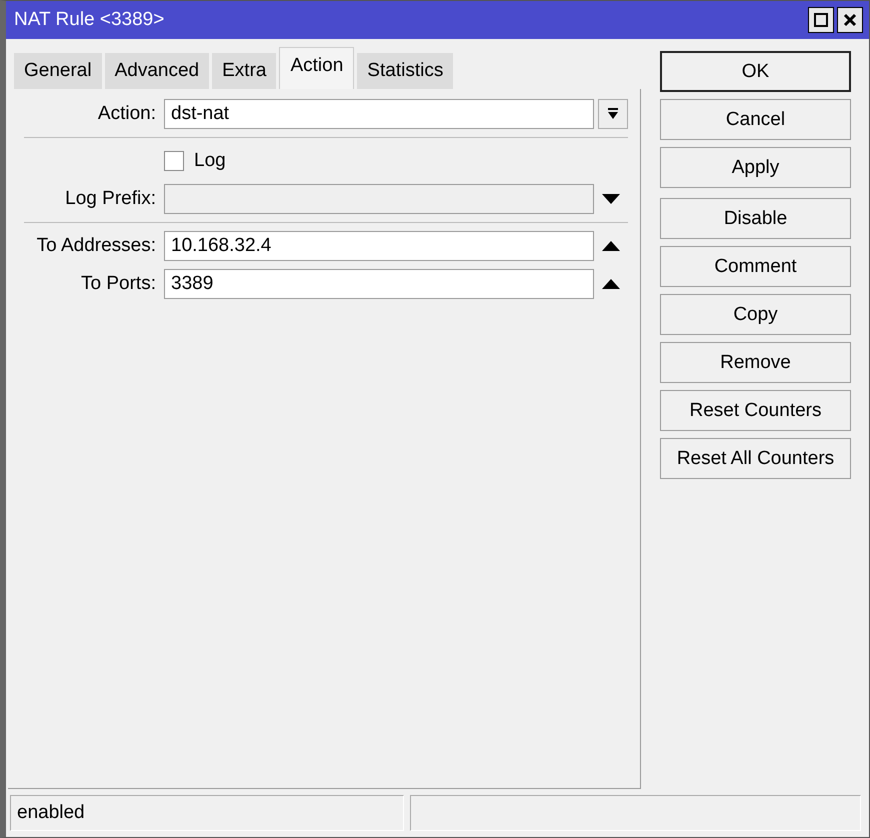 The width and height of the screenshot is (870, 838). Describe the element at coordinates (755, 458) in the screenshot. I see `dialog-button: Reset All Counters` at that location.